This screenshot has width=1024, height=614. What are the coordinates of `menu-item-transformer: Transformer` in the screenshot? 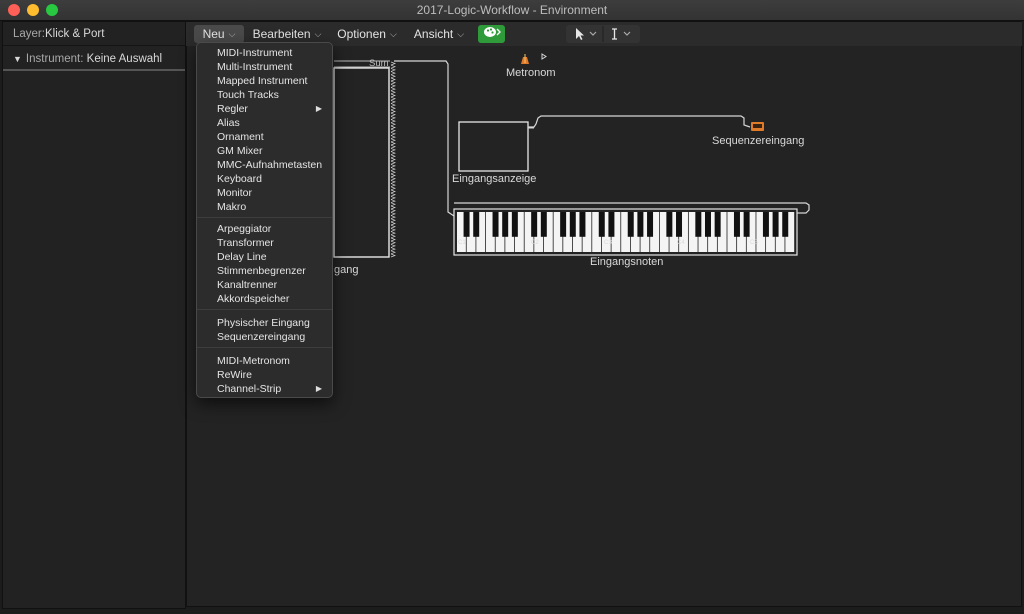 It's located at (264, 243).